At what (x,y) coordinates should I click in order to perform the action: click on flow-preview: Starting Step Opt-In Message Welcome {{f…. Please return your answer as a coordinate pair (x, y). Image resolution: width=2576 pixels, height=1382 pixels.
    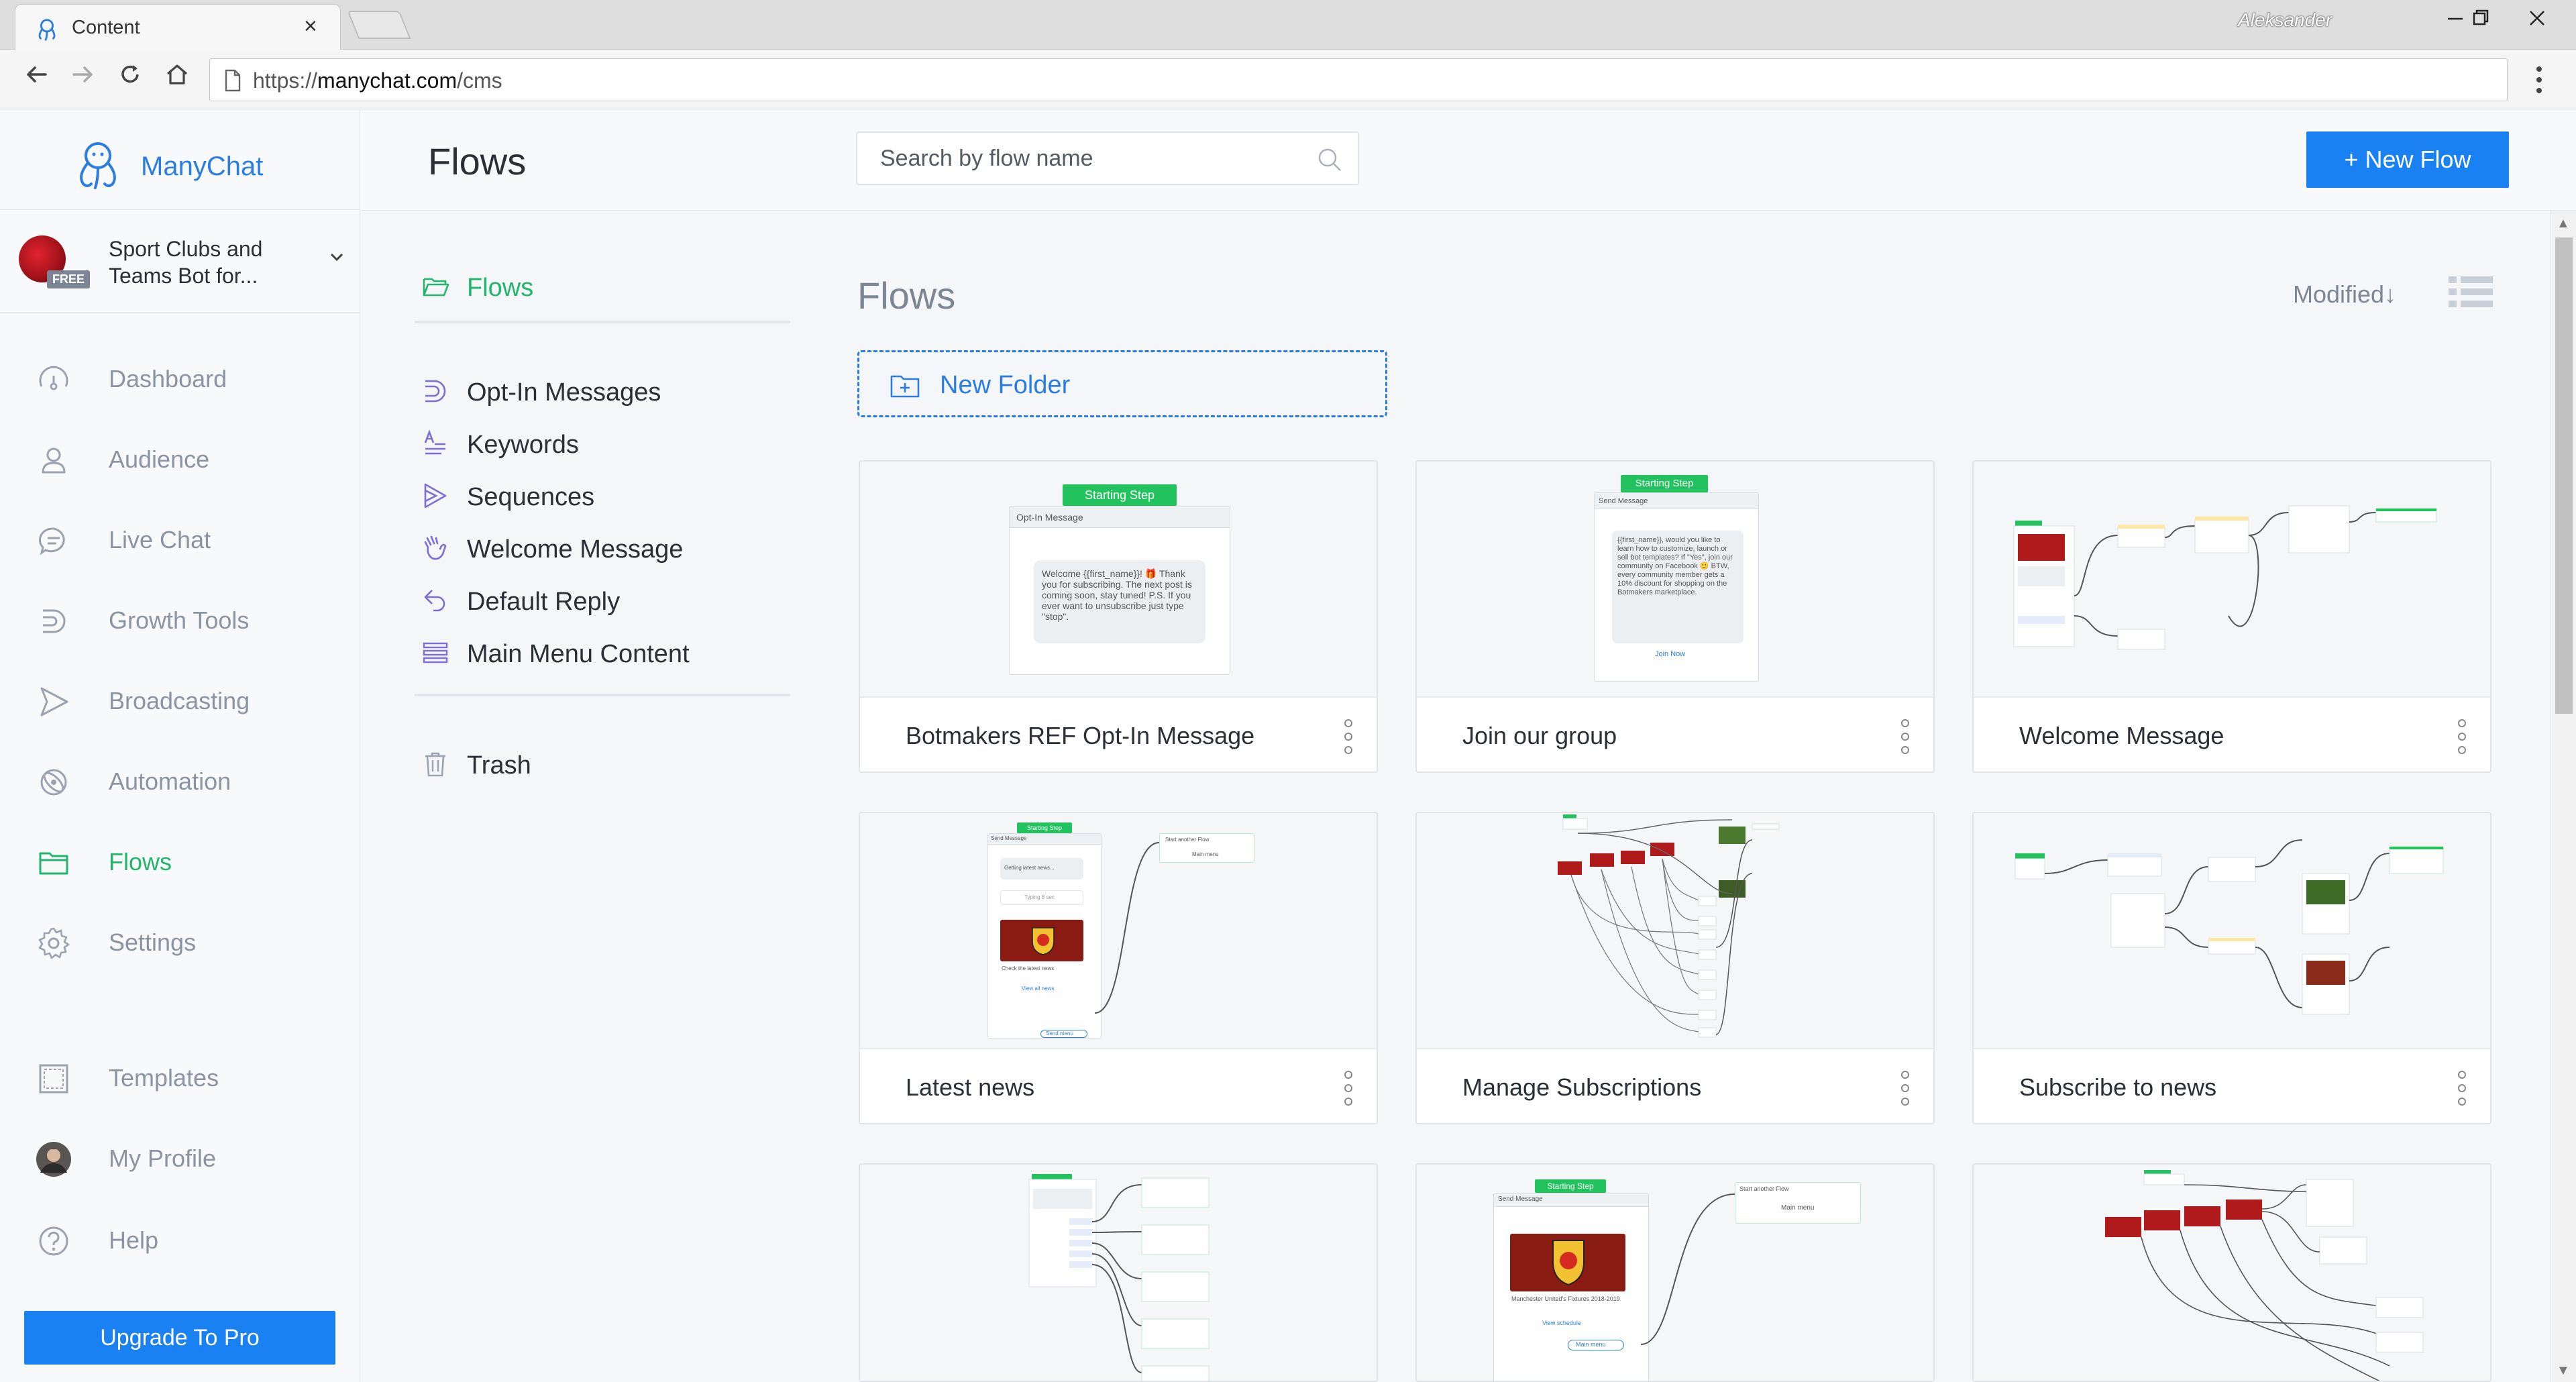
    Looking at the image, I should click on (1118, 579).